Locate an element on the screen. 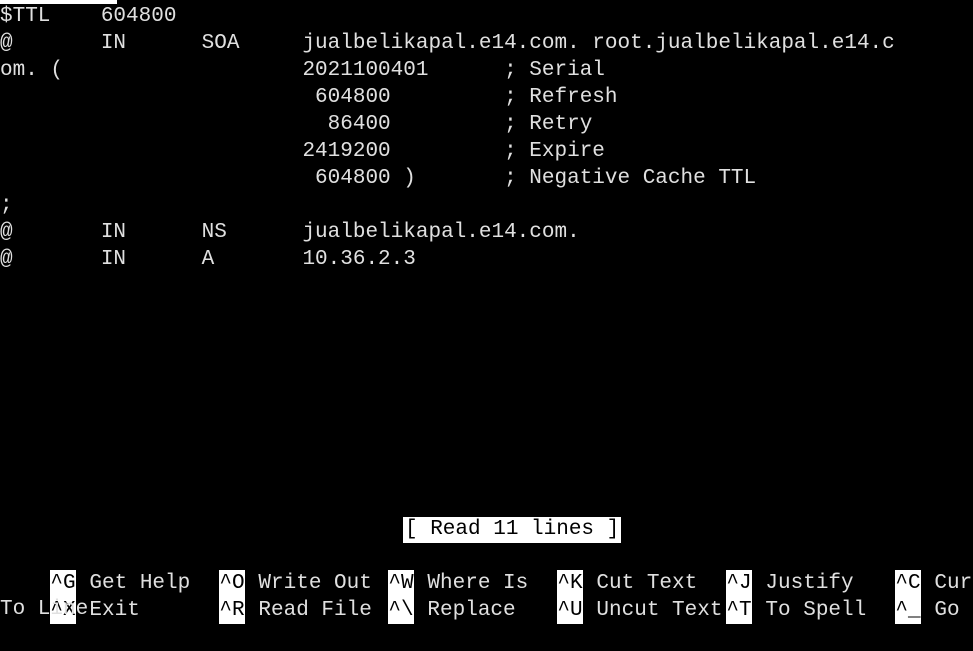 Image resolution: width=973 pixels, height=651 pixels. editor-line: 2419200 ; Expire is located at coordinates (302, 151).